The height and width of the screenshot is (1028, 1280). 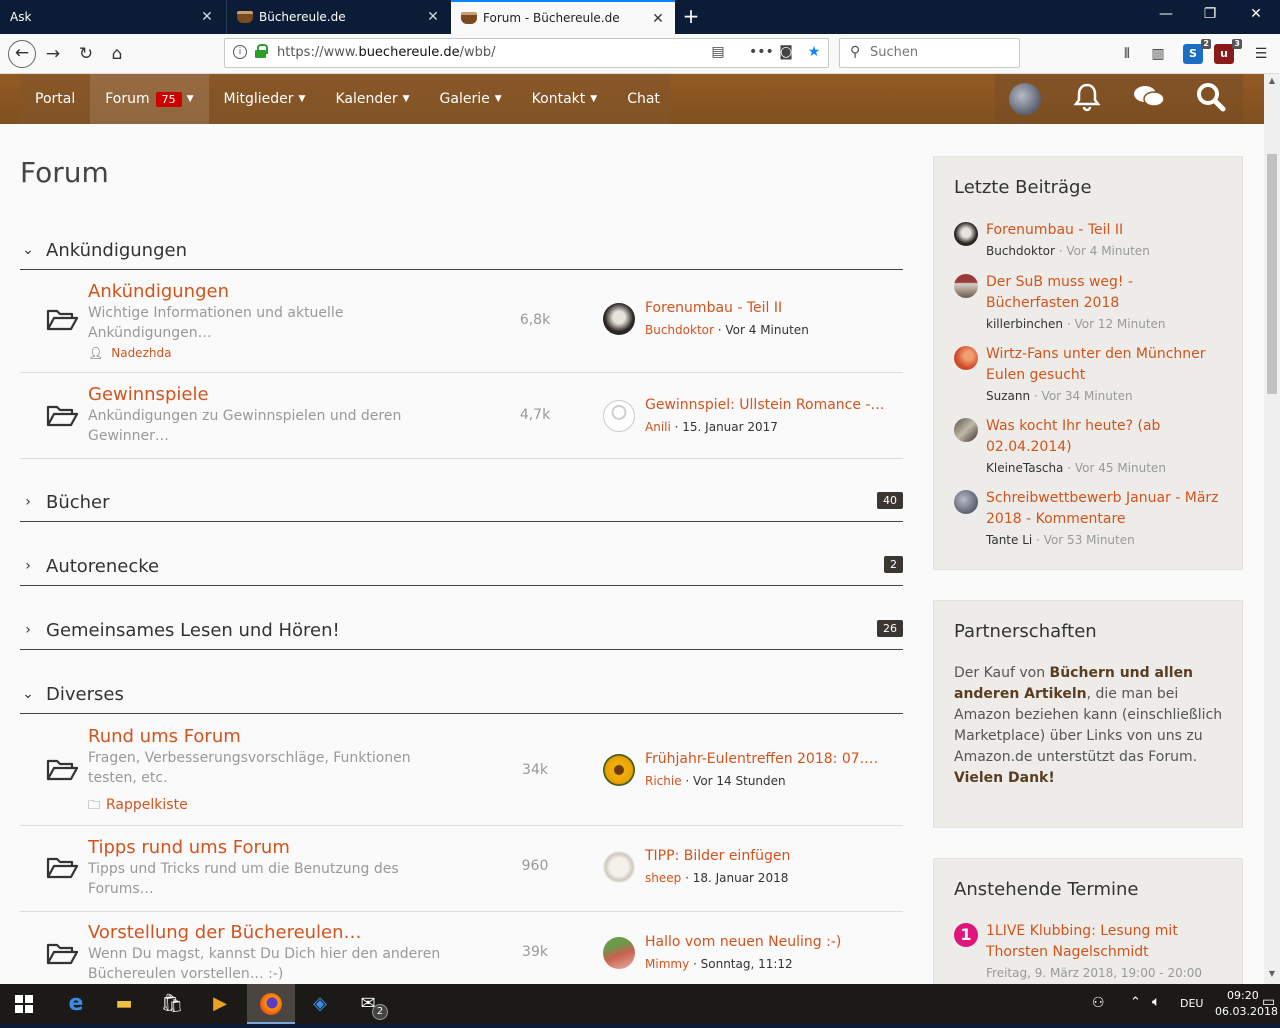 I want to click on more-icon: •••, so click(x=761, y=52).